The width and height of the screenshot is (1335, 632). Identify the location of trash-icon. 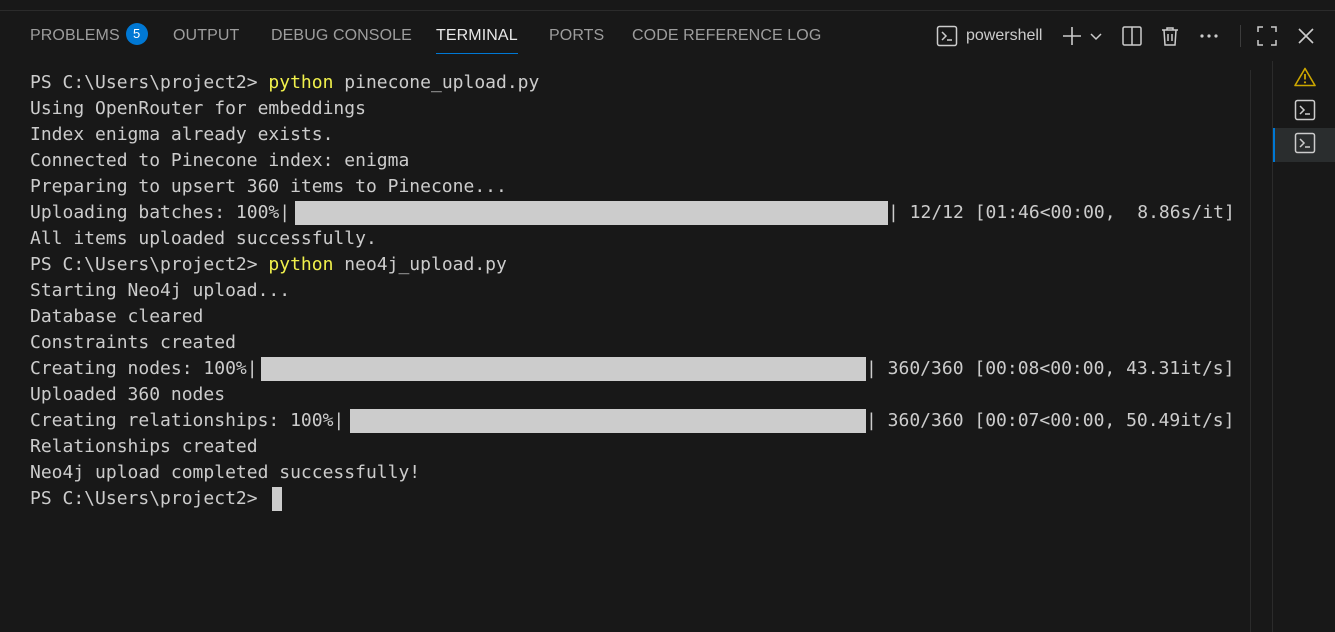
(1170, 36).